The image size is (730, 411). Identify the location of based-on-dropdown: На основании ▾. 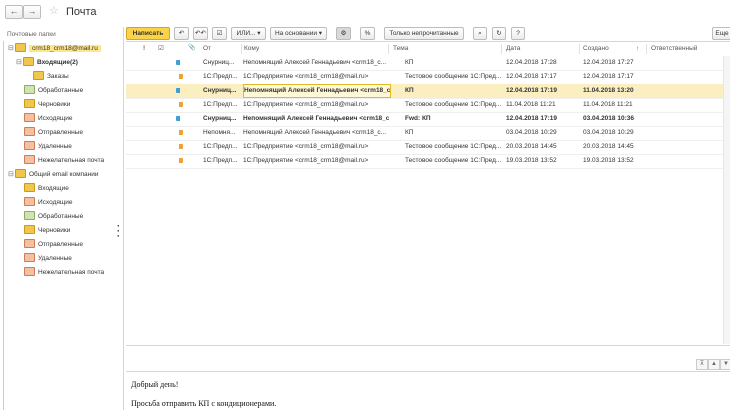
(298, 33).